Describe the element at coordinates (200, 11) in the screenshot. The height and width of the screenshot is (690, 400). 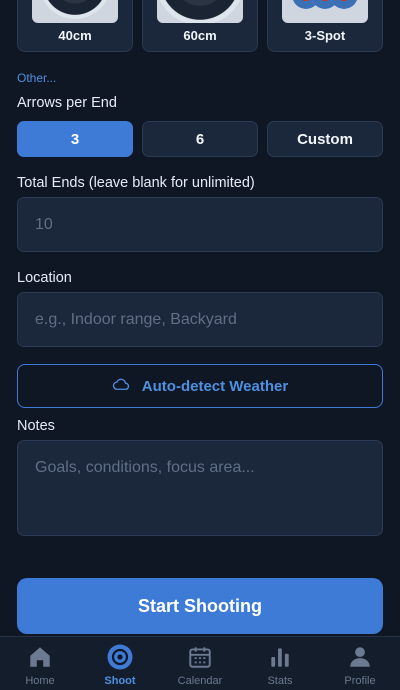
I see `target-60cm-image` at that location.